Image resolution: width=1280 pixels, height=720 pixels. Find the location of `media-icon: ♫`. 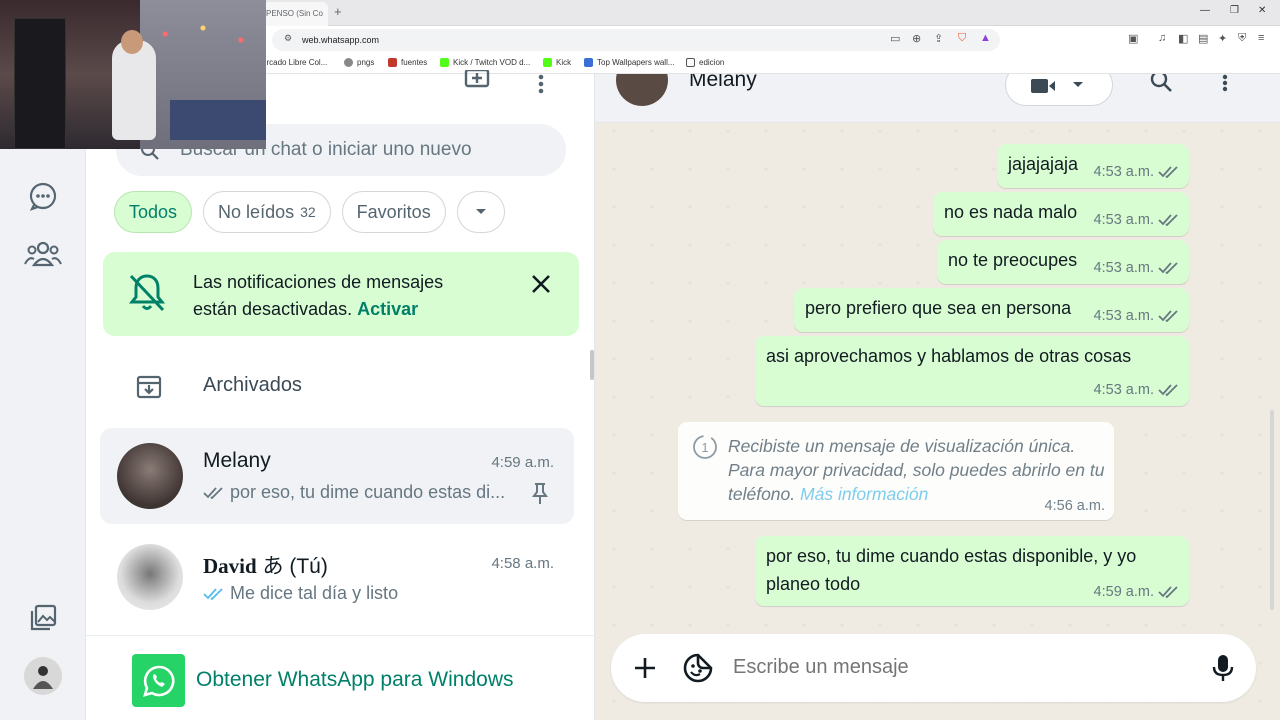

media-icon: ♫ is located at coordinates (1162, 38).